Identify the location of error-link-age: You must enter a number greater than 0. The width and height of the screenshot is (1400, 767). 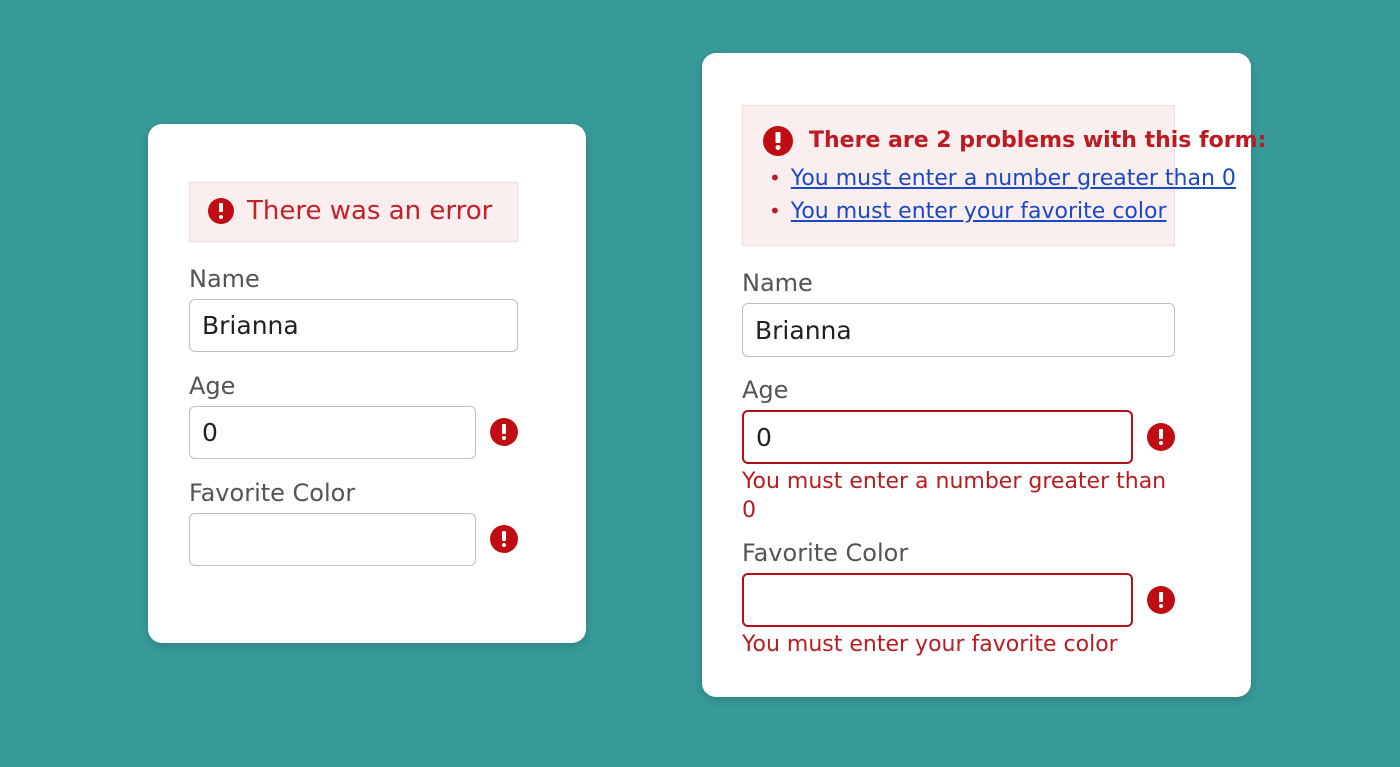
(1013, 179).